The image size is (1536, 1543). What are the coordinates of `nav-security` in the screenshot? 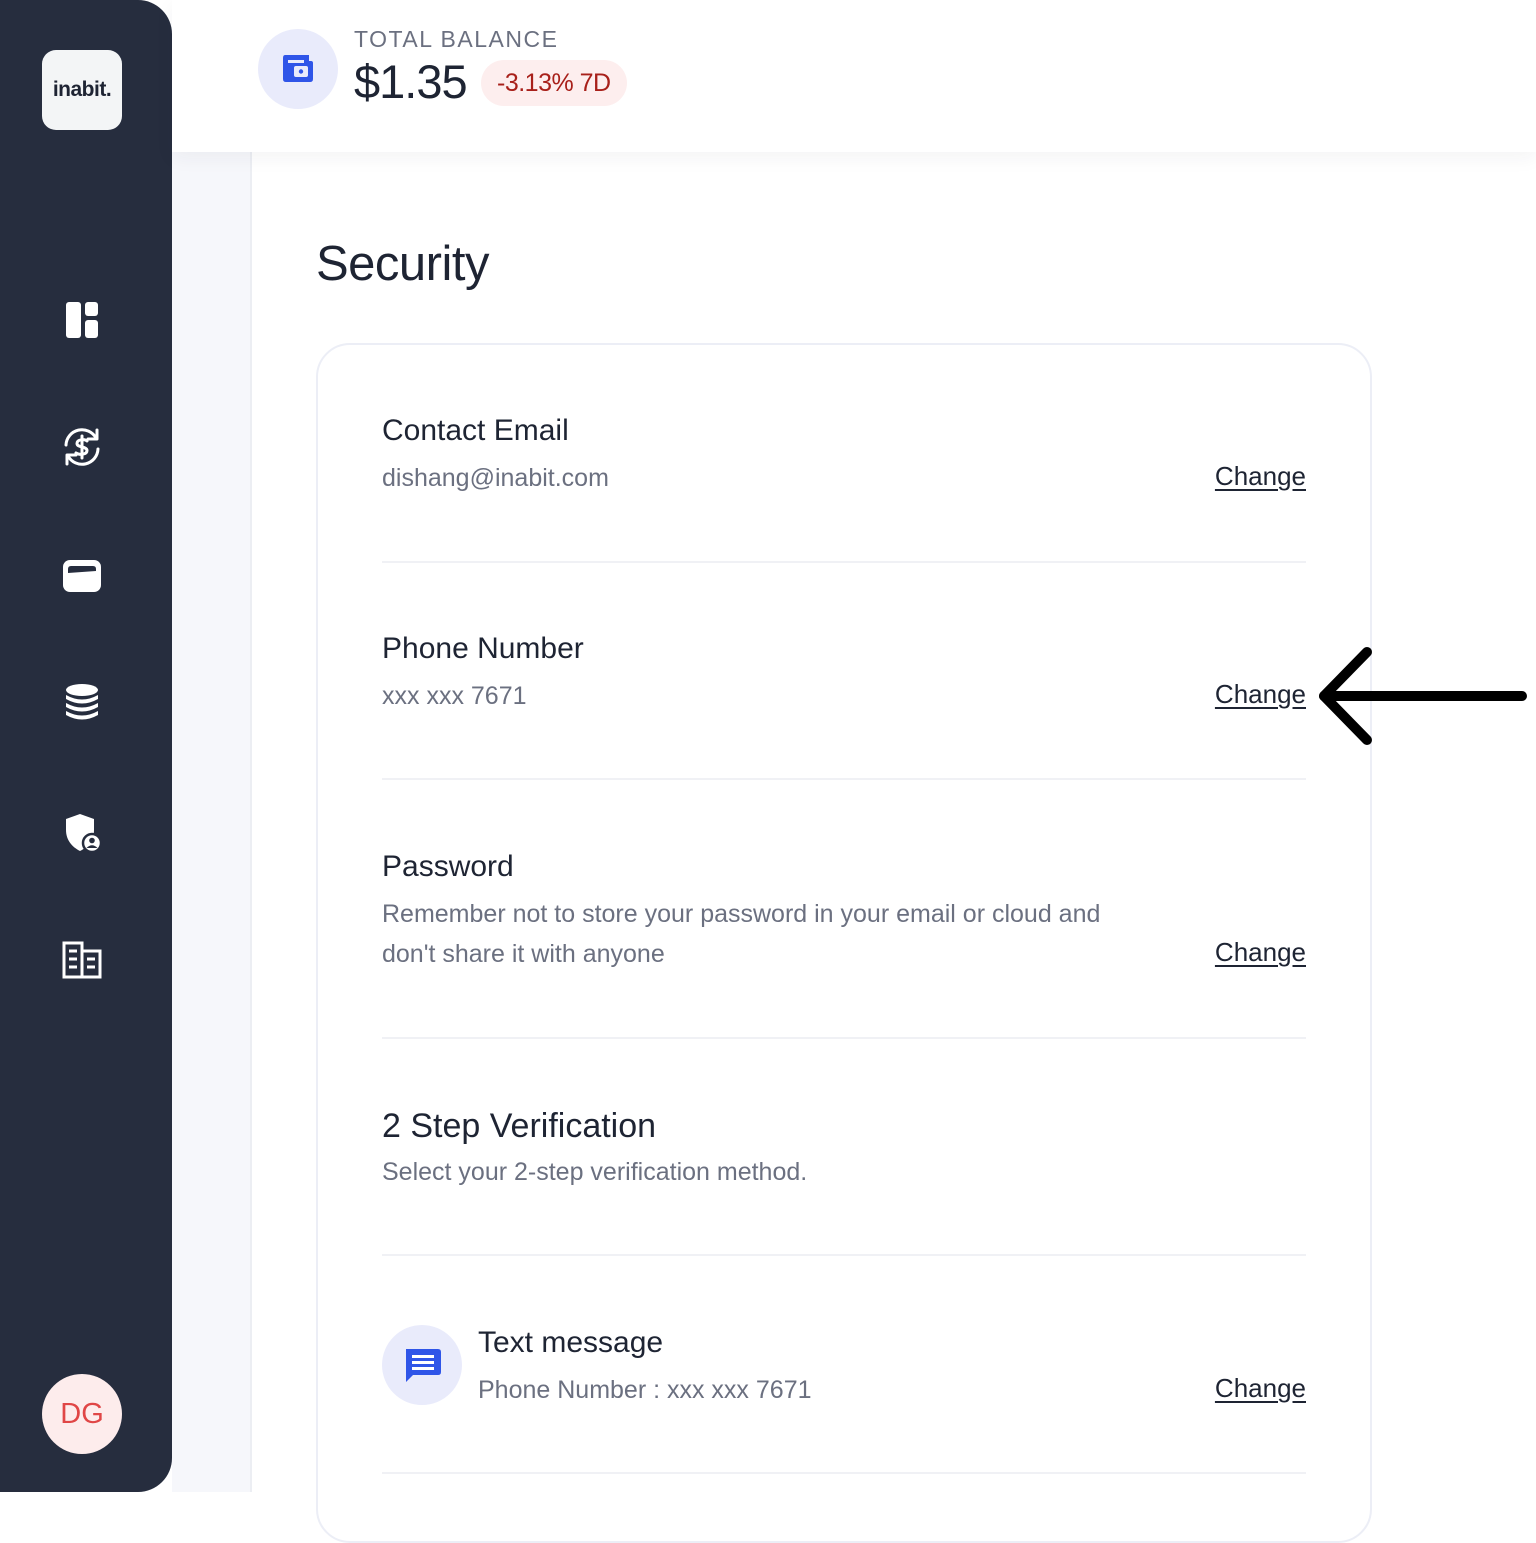 It's located at (82, 832).